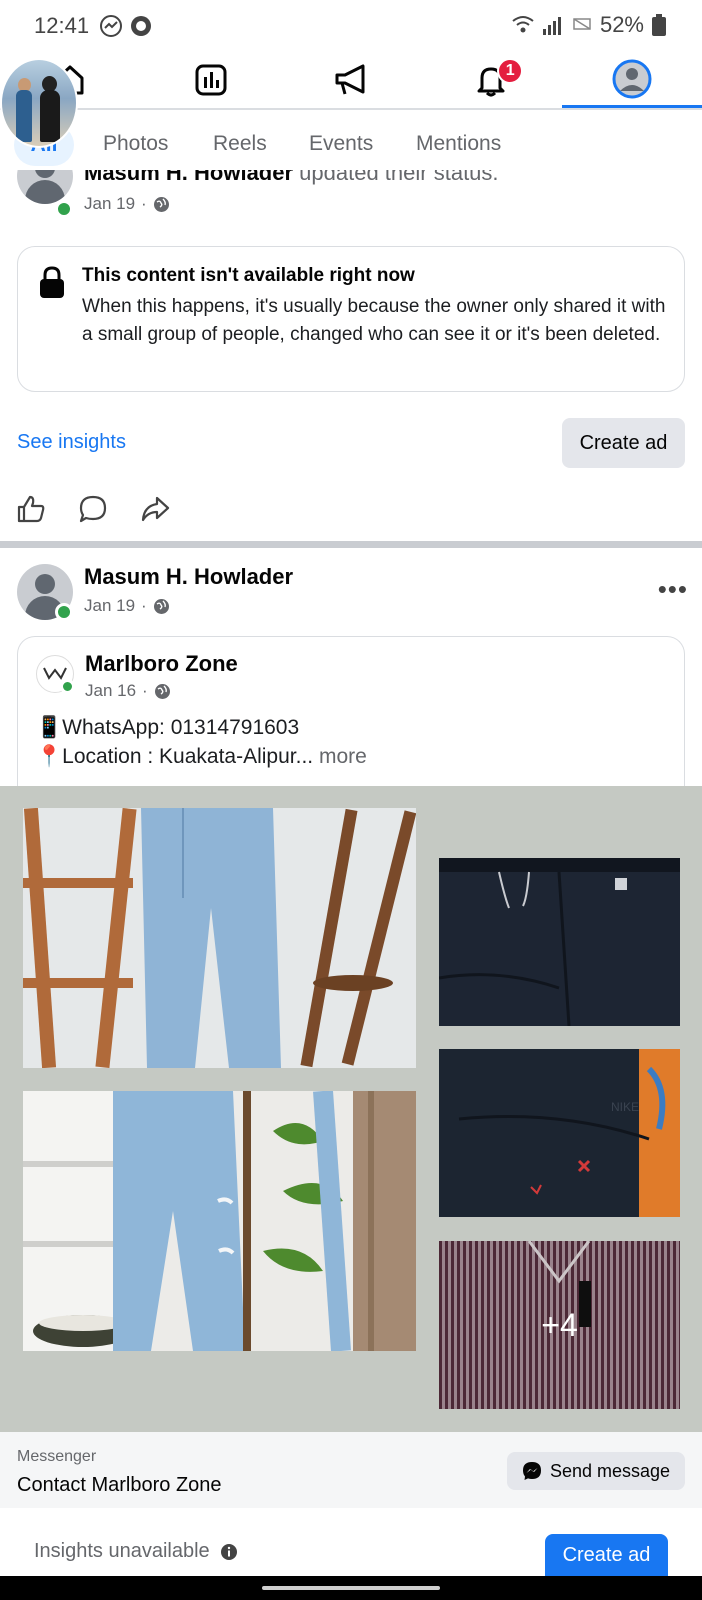 This screenshot has height=1600, width=702. Describe the element at coordinates (351, 1544) in the screenshot. I see `insights-row: Insights unavailable Create ad` at that location.